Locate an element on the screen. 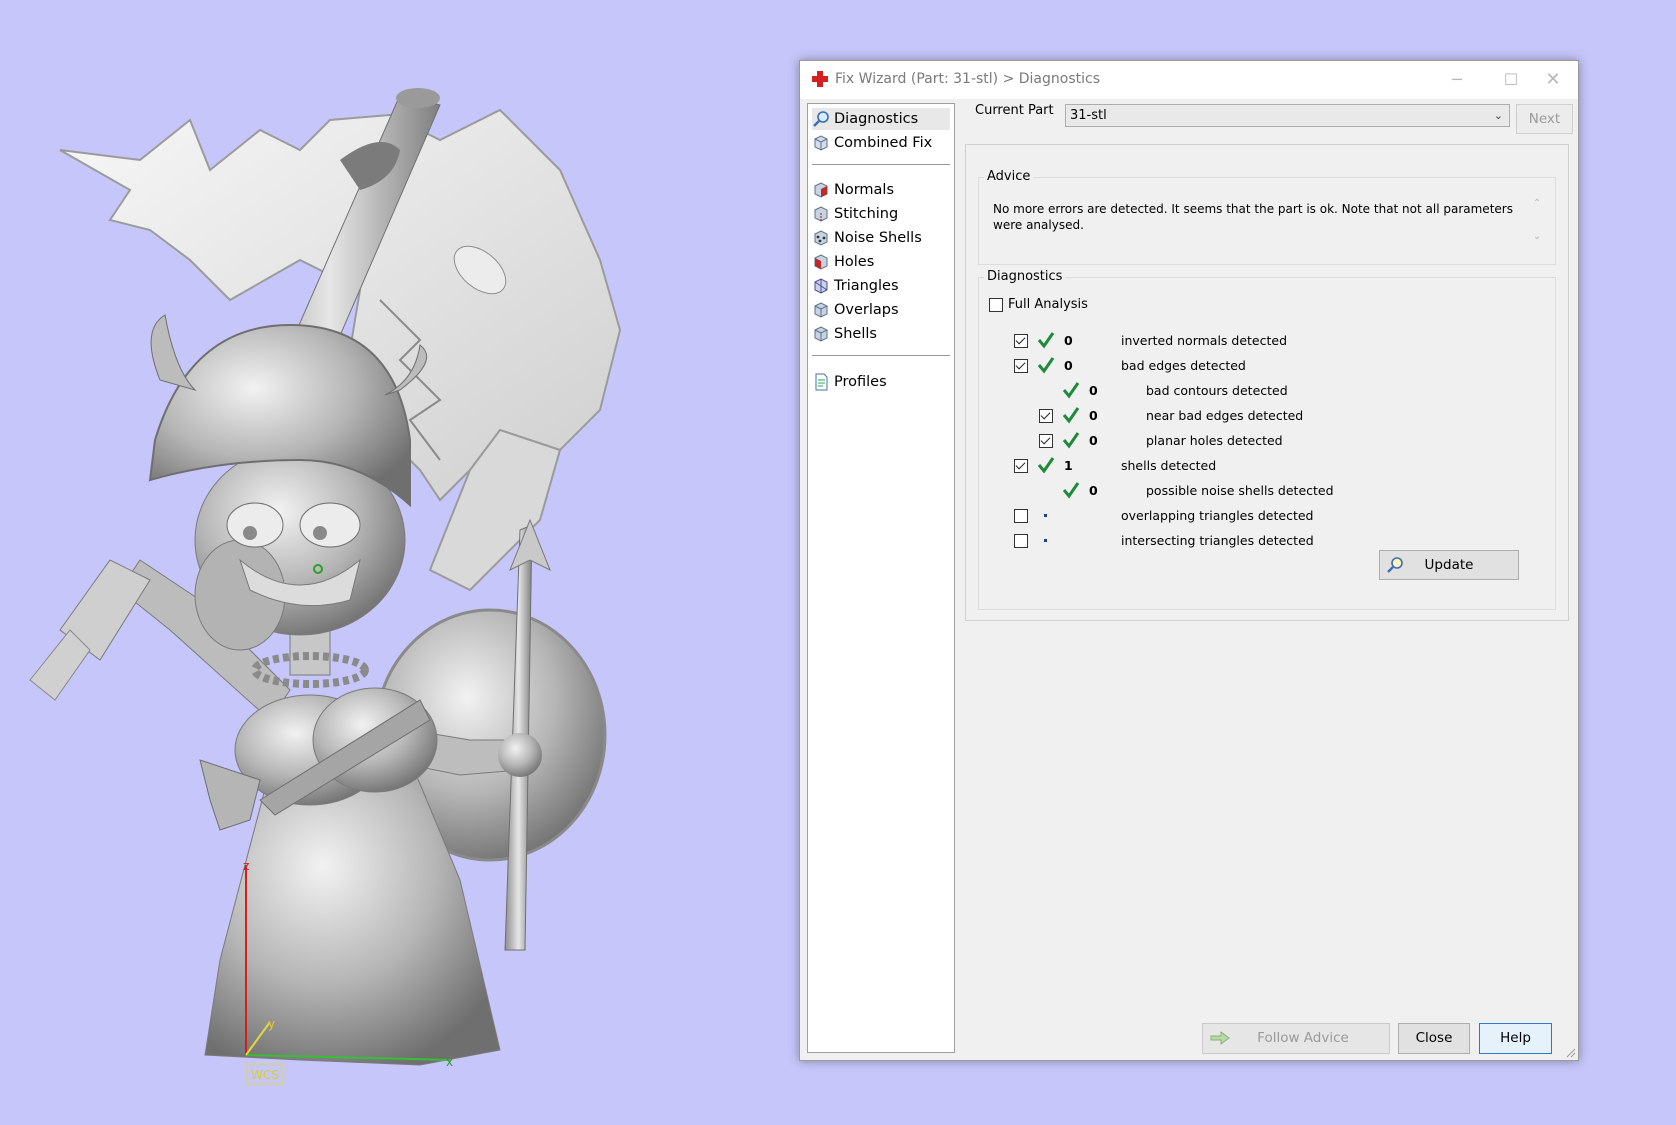 The width and height of the screenshot is (1676, 1125). diagnostic-label: bad edges detected is located at coordinates (1183, 365).